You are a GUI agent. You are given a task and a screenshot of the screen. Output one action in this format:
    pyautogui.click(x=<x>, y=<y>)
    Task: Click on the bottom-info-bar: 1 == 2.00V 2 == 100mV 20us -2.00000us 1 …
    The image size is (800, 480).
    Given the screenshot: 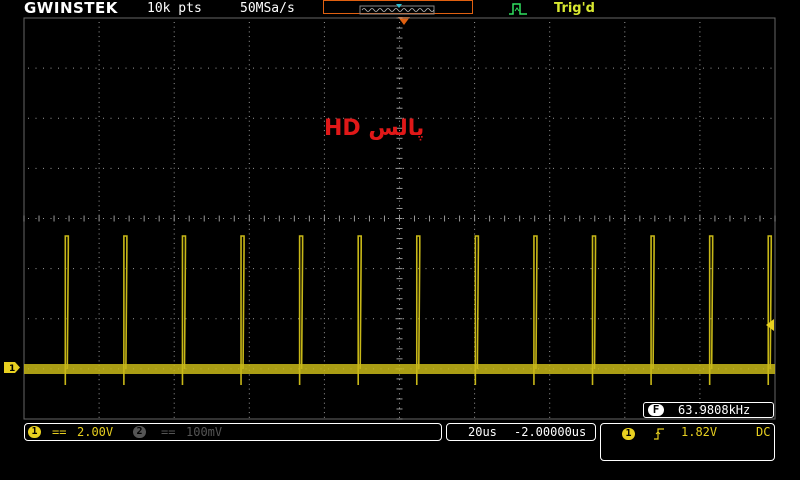 What is the action you would take?
    pyautogui.click(x=400, y=450)
    